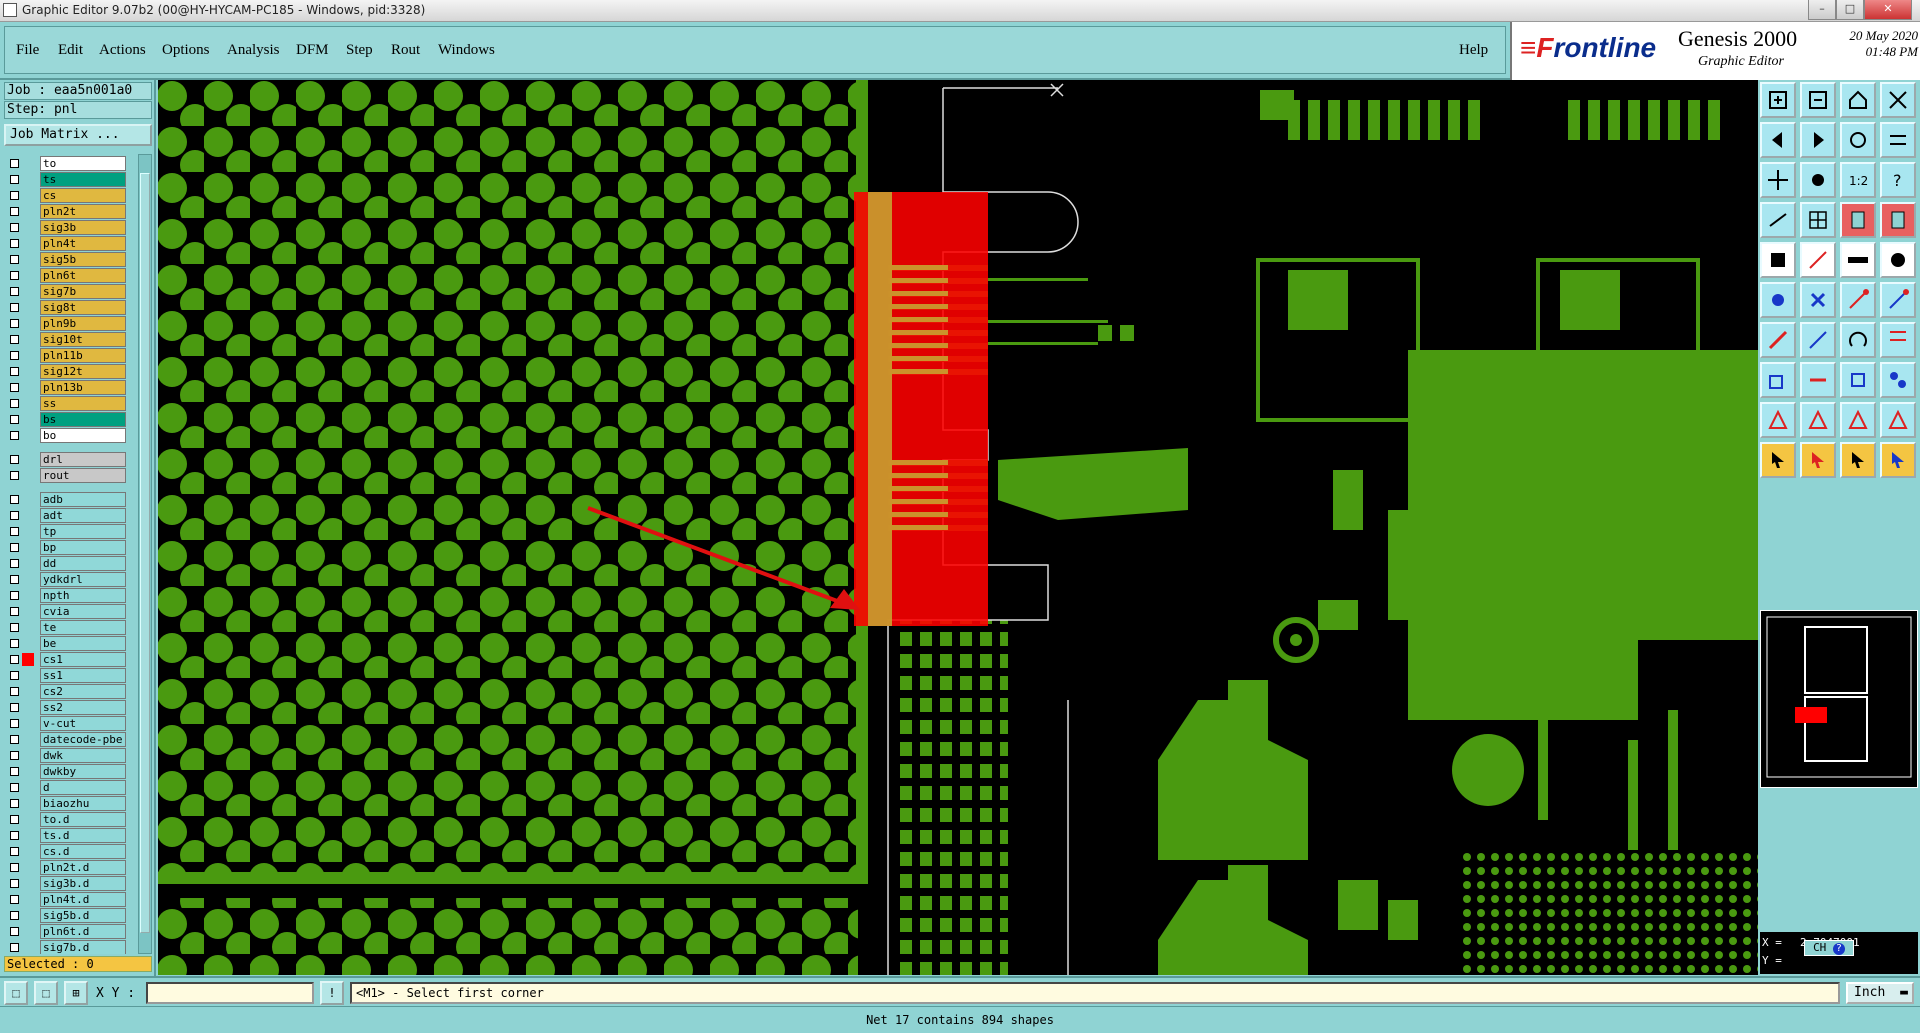 This screenshot has height=1033, width=1920. I want to click on tool-arc-icon, so click(1858, 340).